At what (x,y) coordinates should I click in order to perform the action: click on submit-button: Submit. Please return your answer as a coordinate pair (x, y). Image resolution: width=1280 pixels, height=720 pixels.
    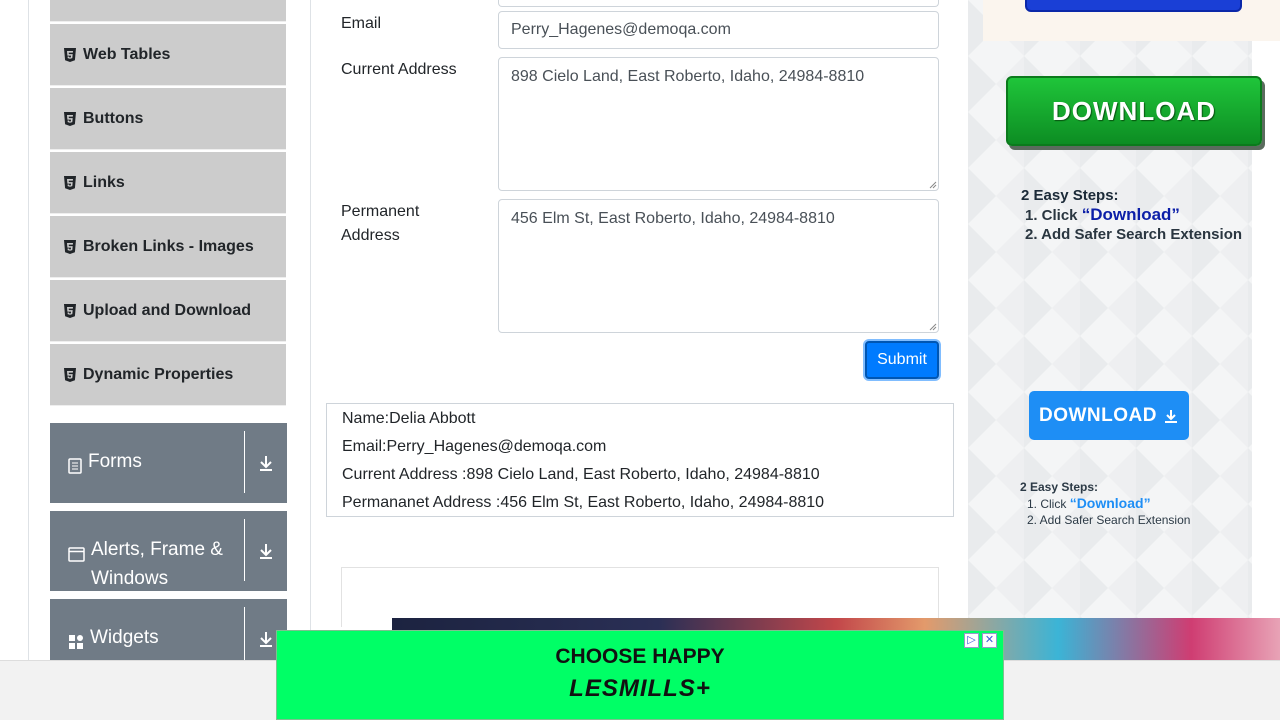
    Looking at the image, I should click on (902, 360).